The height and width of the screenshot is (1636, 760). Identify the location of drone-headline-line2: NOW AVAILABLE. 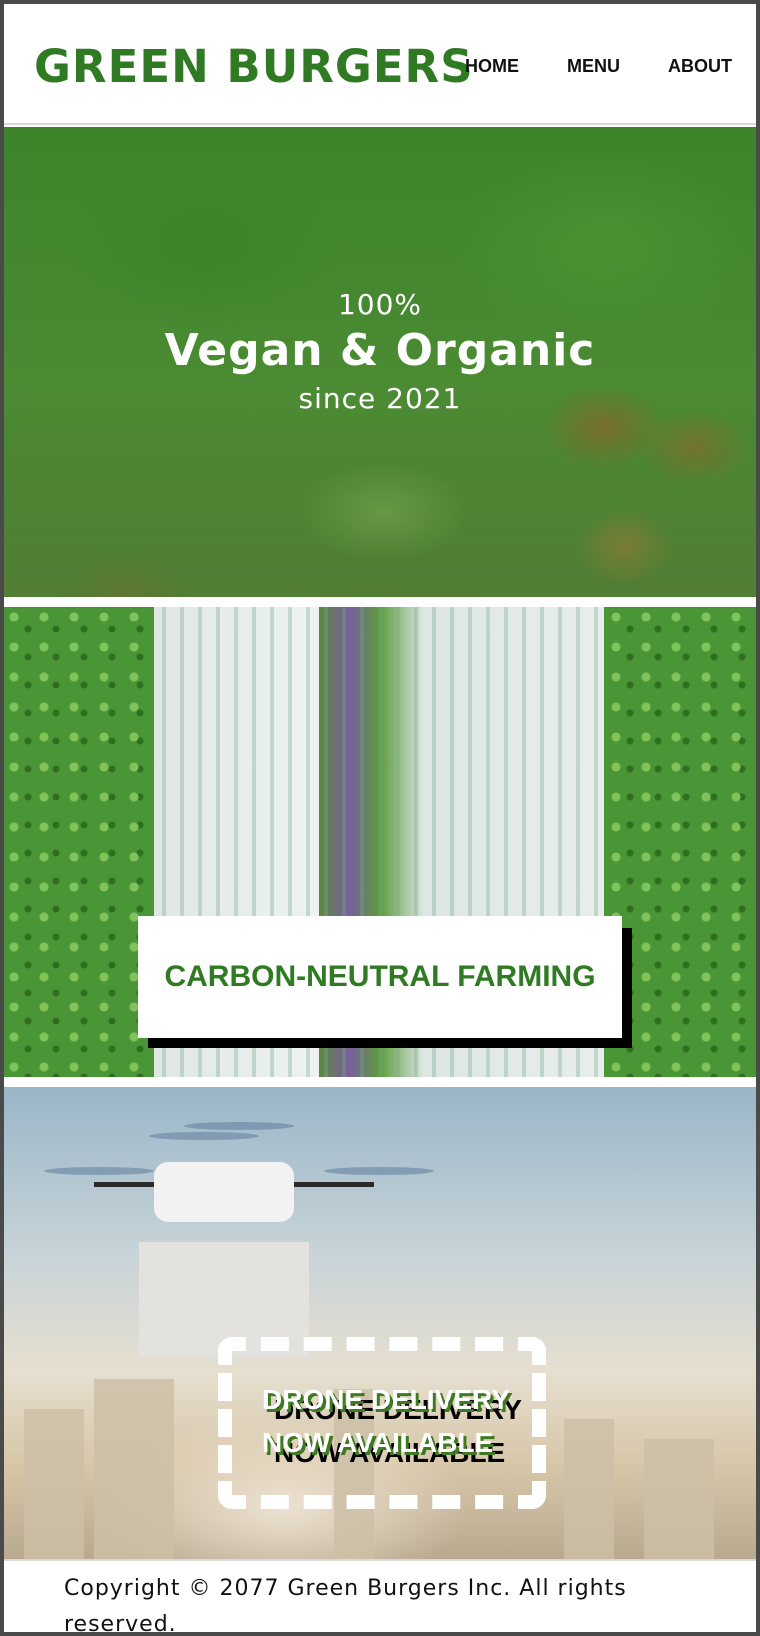
(378, 1442).